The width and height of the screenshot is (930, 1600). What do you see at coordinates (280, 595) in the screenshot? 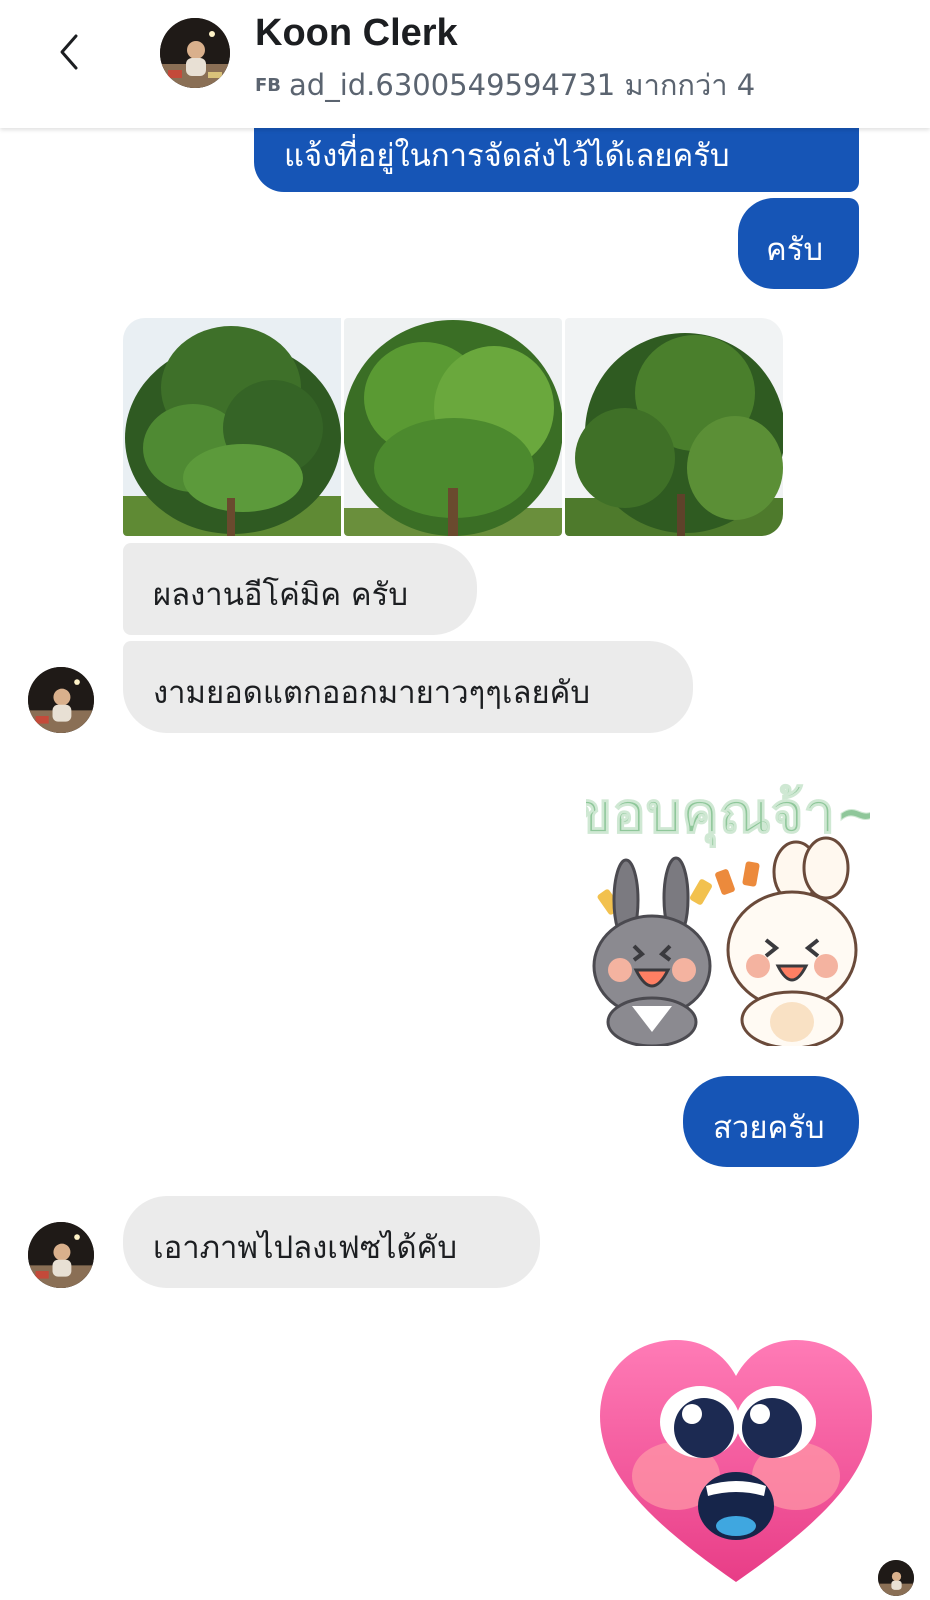
I see `message-text: ผลงานอีโค่มิค ครับ` at bounding box center [280, 595].